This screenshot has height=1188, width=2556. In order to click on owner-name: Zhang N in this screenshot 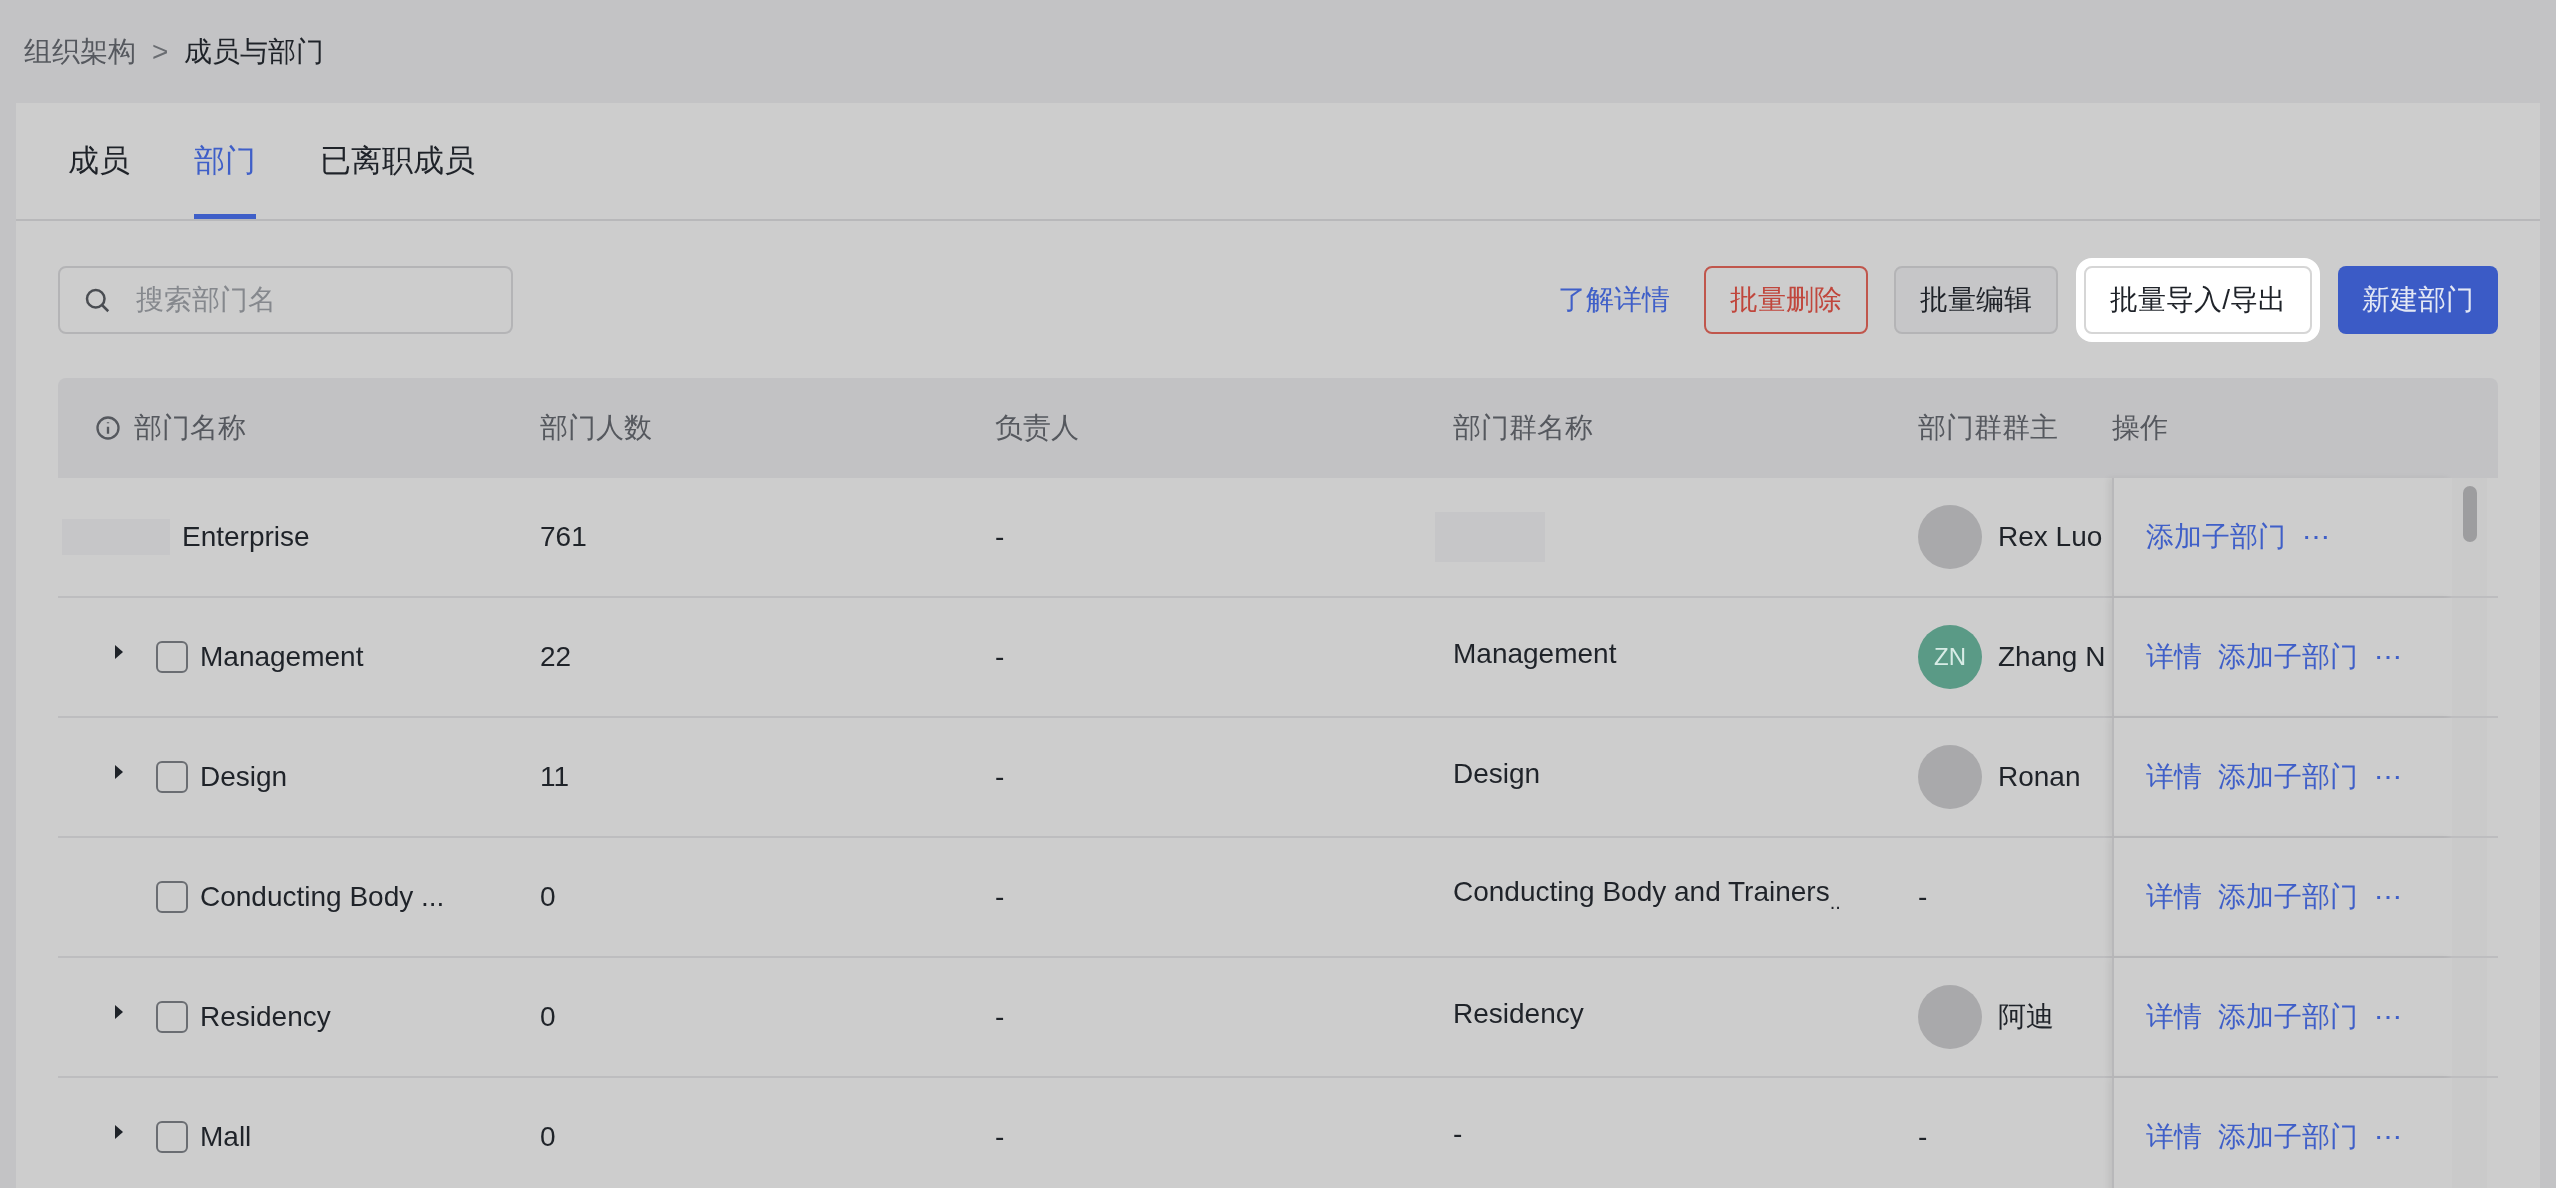, I will do `click(2052, 657)`.